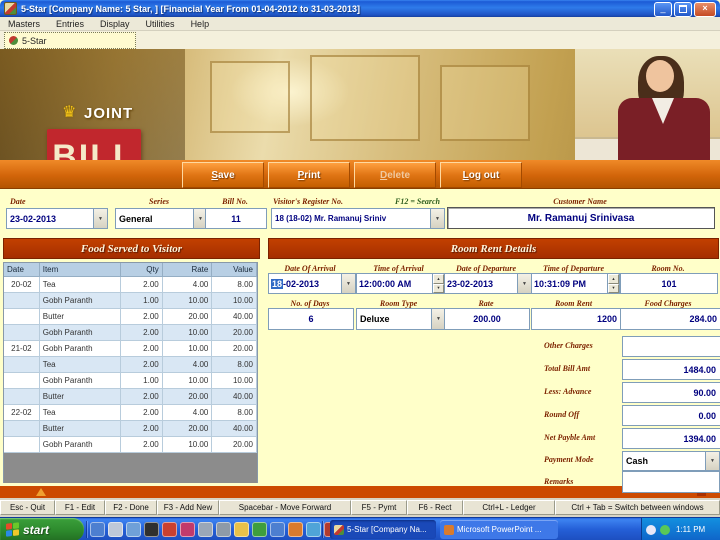 The width and height of the screenshot is (720, 540). I want to click on net-payble-amt-field: 1394.00, so click(671, 438).